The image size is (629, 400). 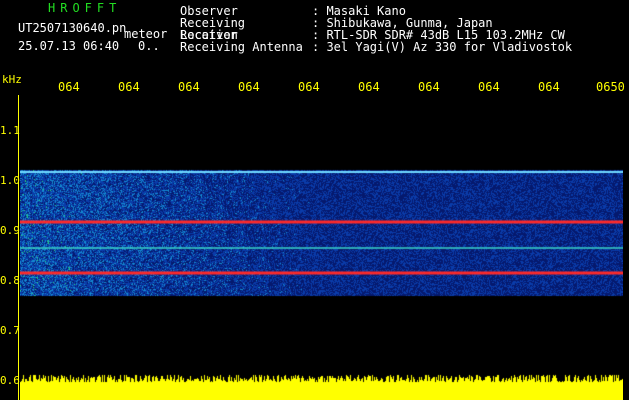 I want to click on antenna-label: Receiving Antenna, so click(x=241, y=47).